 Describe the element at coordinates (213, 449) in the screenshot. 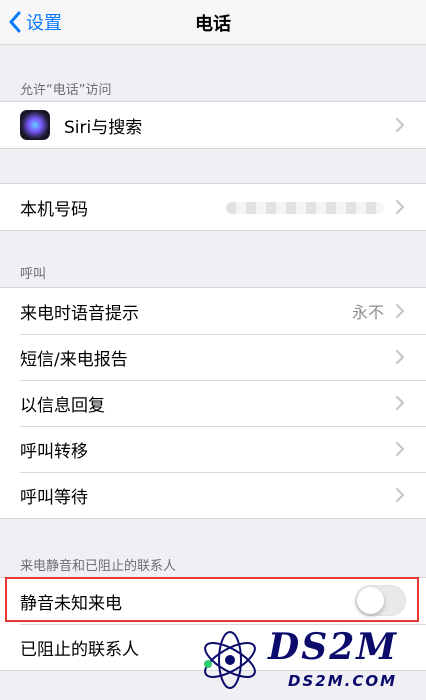

I see `row-call-forwarding: 呼叫转移` at that location.